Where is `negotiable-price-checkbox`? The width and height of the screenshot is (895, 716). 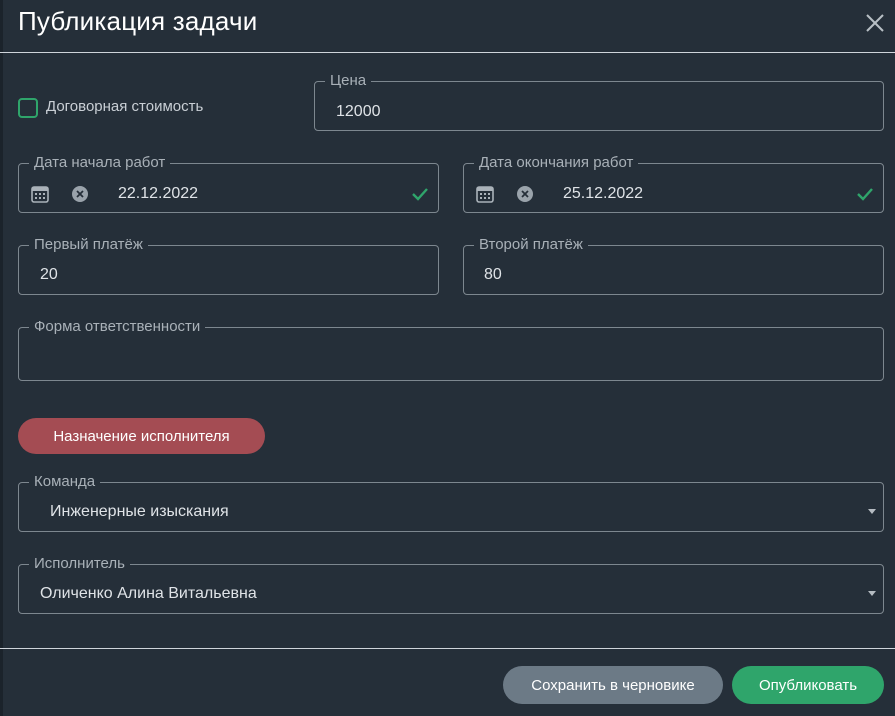
negotiable-price-checkbox is located at coordinates (28, 108).